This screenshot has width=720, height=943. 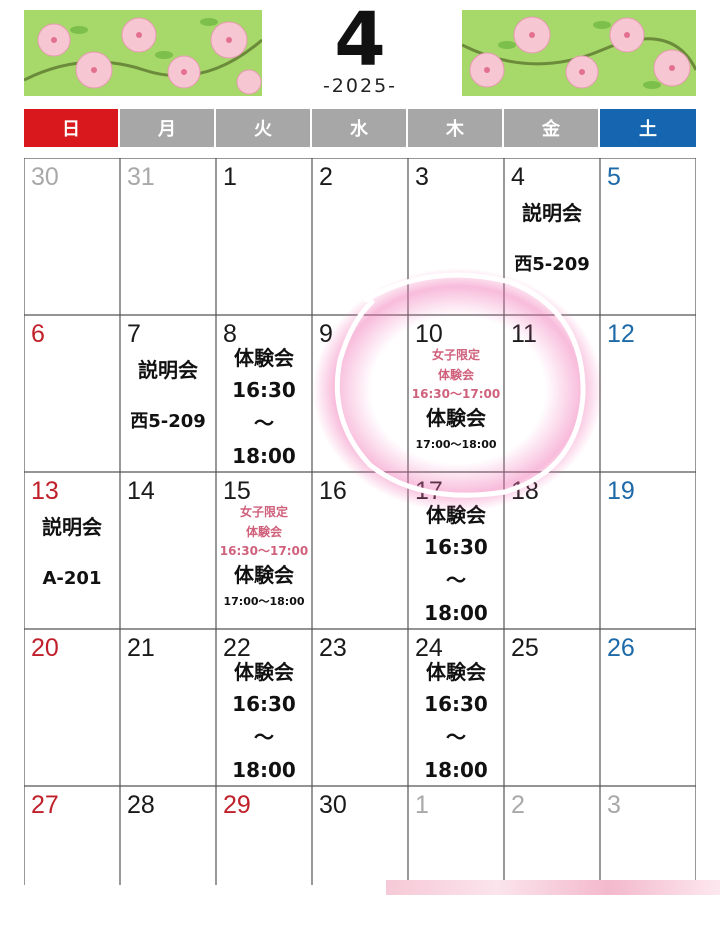 I want to click on weekday-label: 土, so click(x=648, y=128).